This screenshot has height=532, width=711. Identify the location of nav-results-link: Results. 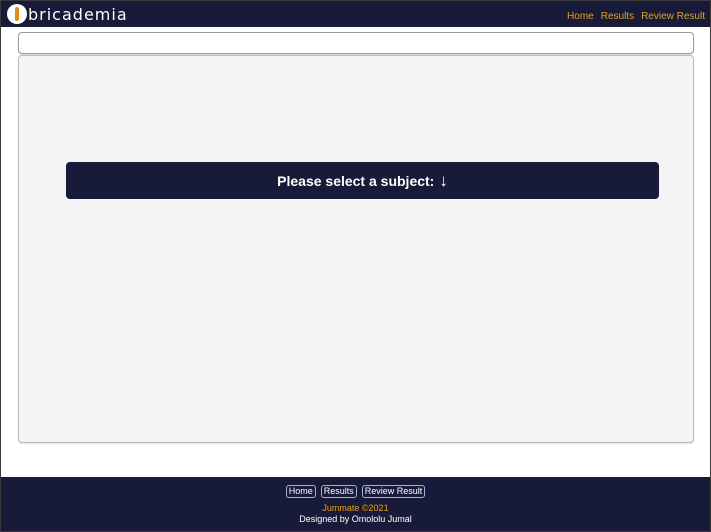
(617, 16).